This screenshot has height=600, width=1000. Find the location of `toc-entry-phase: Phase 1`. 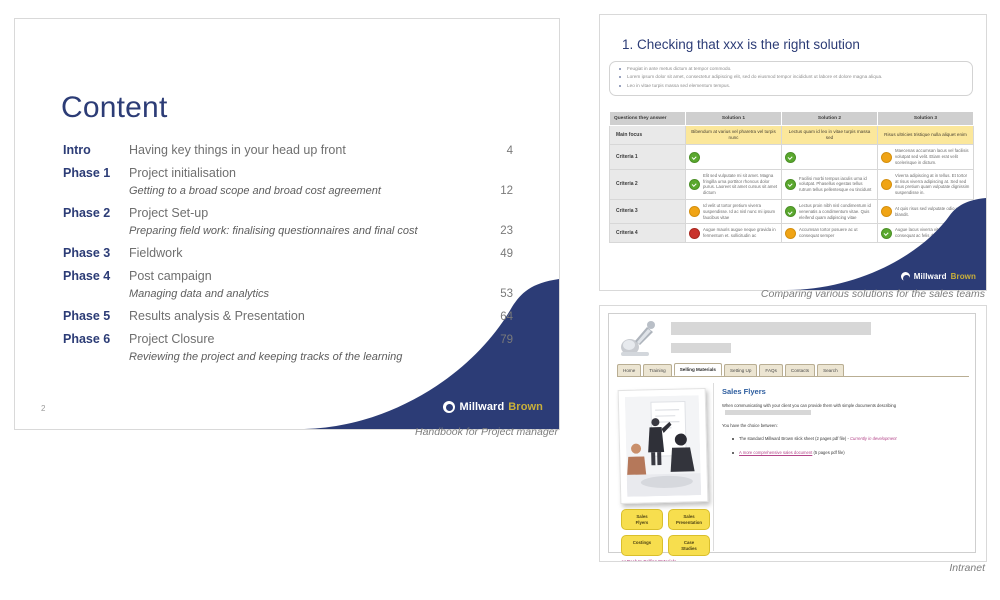

toc-entry-phase: Phase 1 is located at coordinates (87, 173).